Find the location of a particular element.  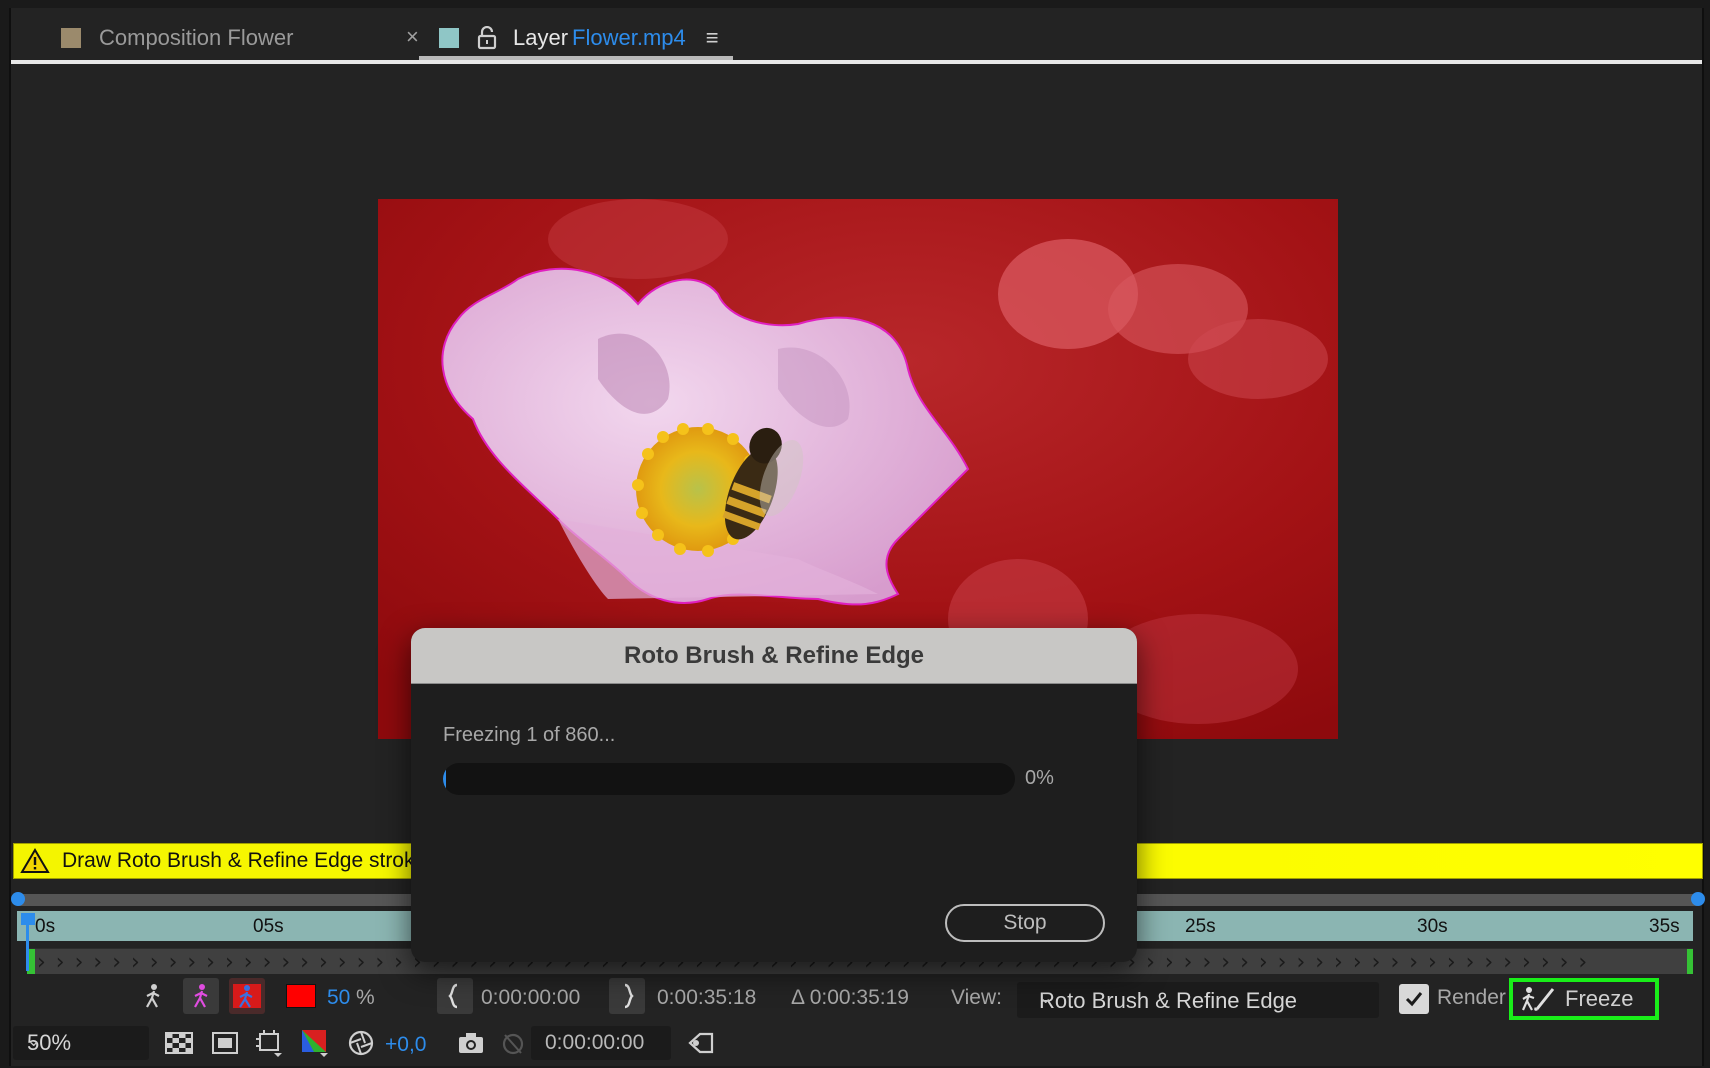

freeze-label: Freeze is located at coordinates (1599, 998).